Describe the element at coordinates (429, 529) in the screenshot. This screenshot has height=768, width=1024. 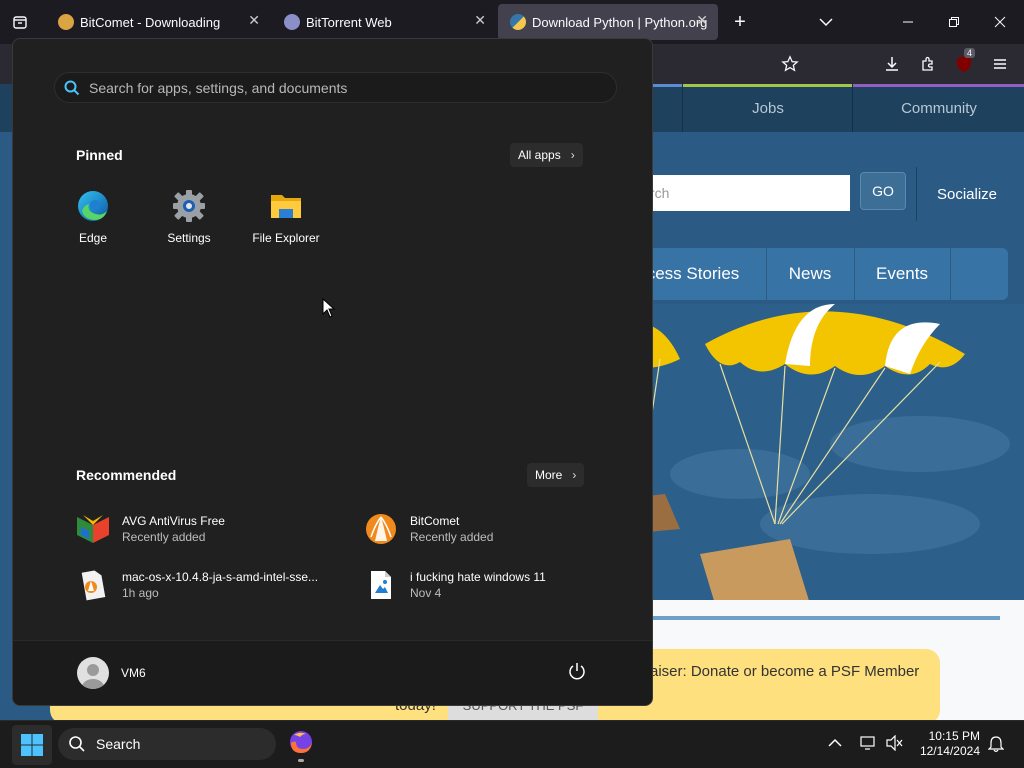
I see `recommended-item-bitcomet: BitComet Recently added` at that location.